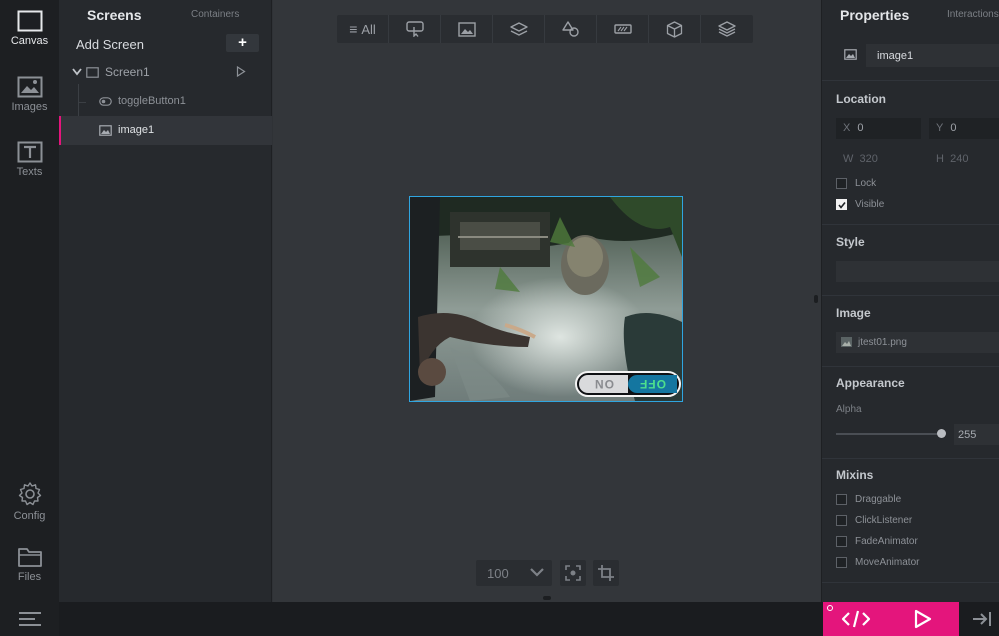  What do you see at coordinates (841, 520) in the screenshot?
I see `mixin-clicklistener-box` at bounding box center [841, 520].